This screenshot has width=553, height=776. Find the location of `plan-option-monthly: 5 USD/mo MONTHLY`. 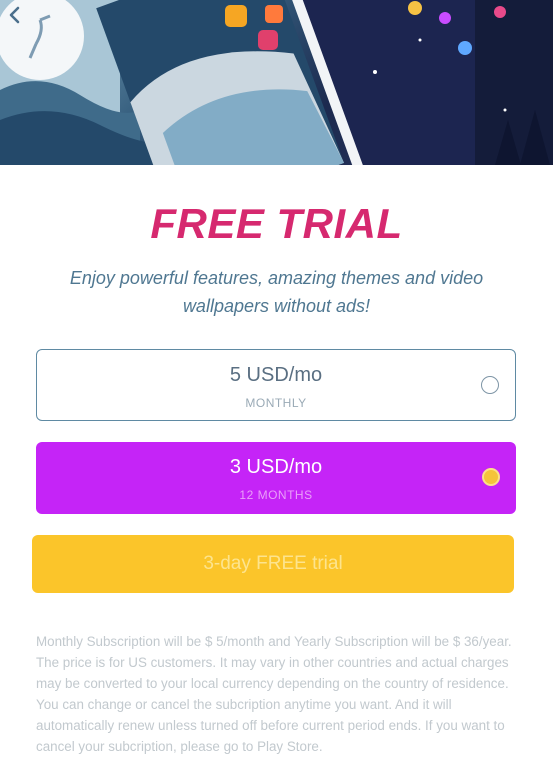

plan-option-monthly: 5 USD/mo MONTHLY is located at coordinates (276, 385).